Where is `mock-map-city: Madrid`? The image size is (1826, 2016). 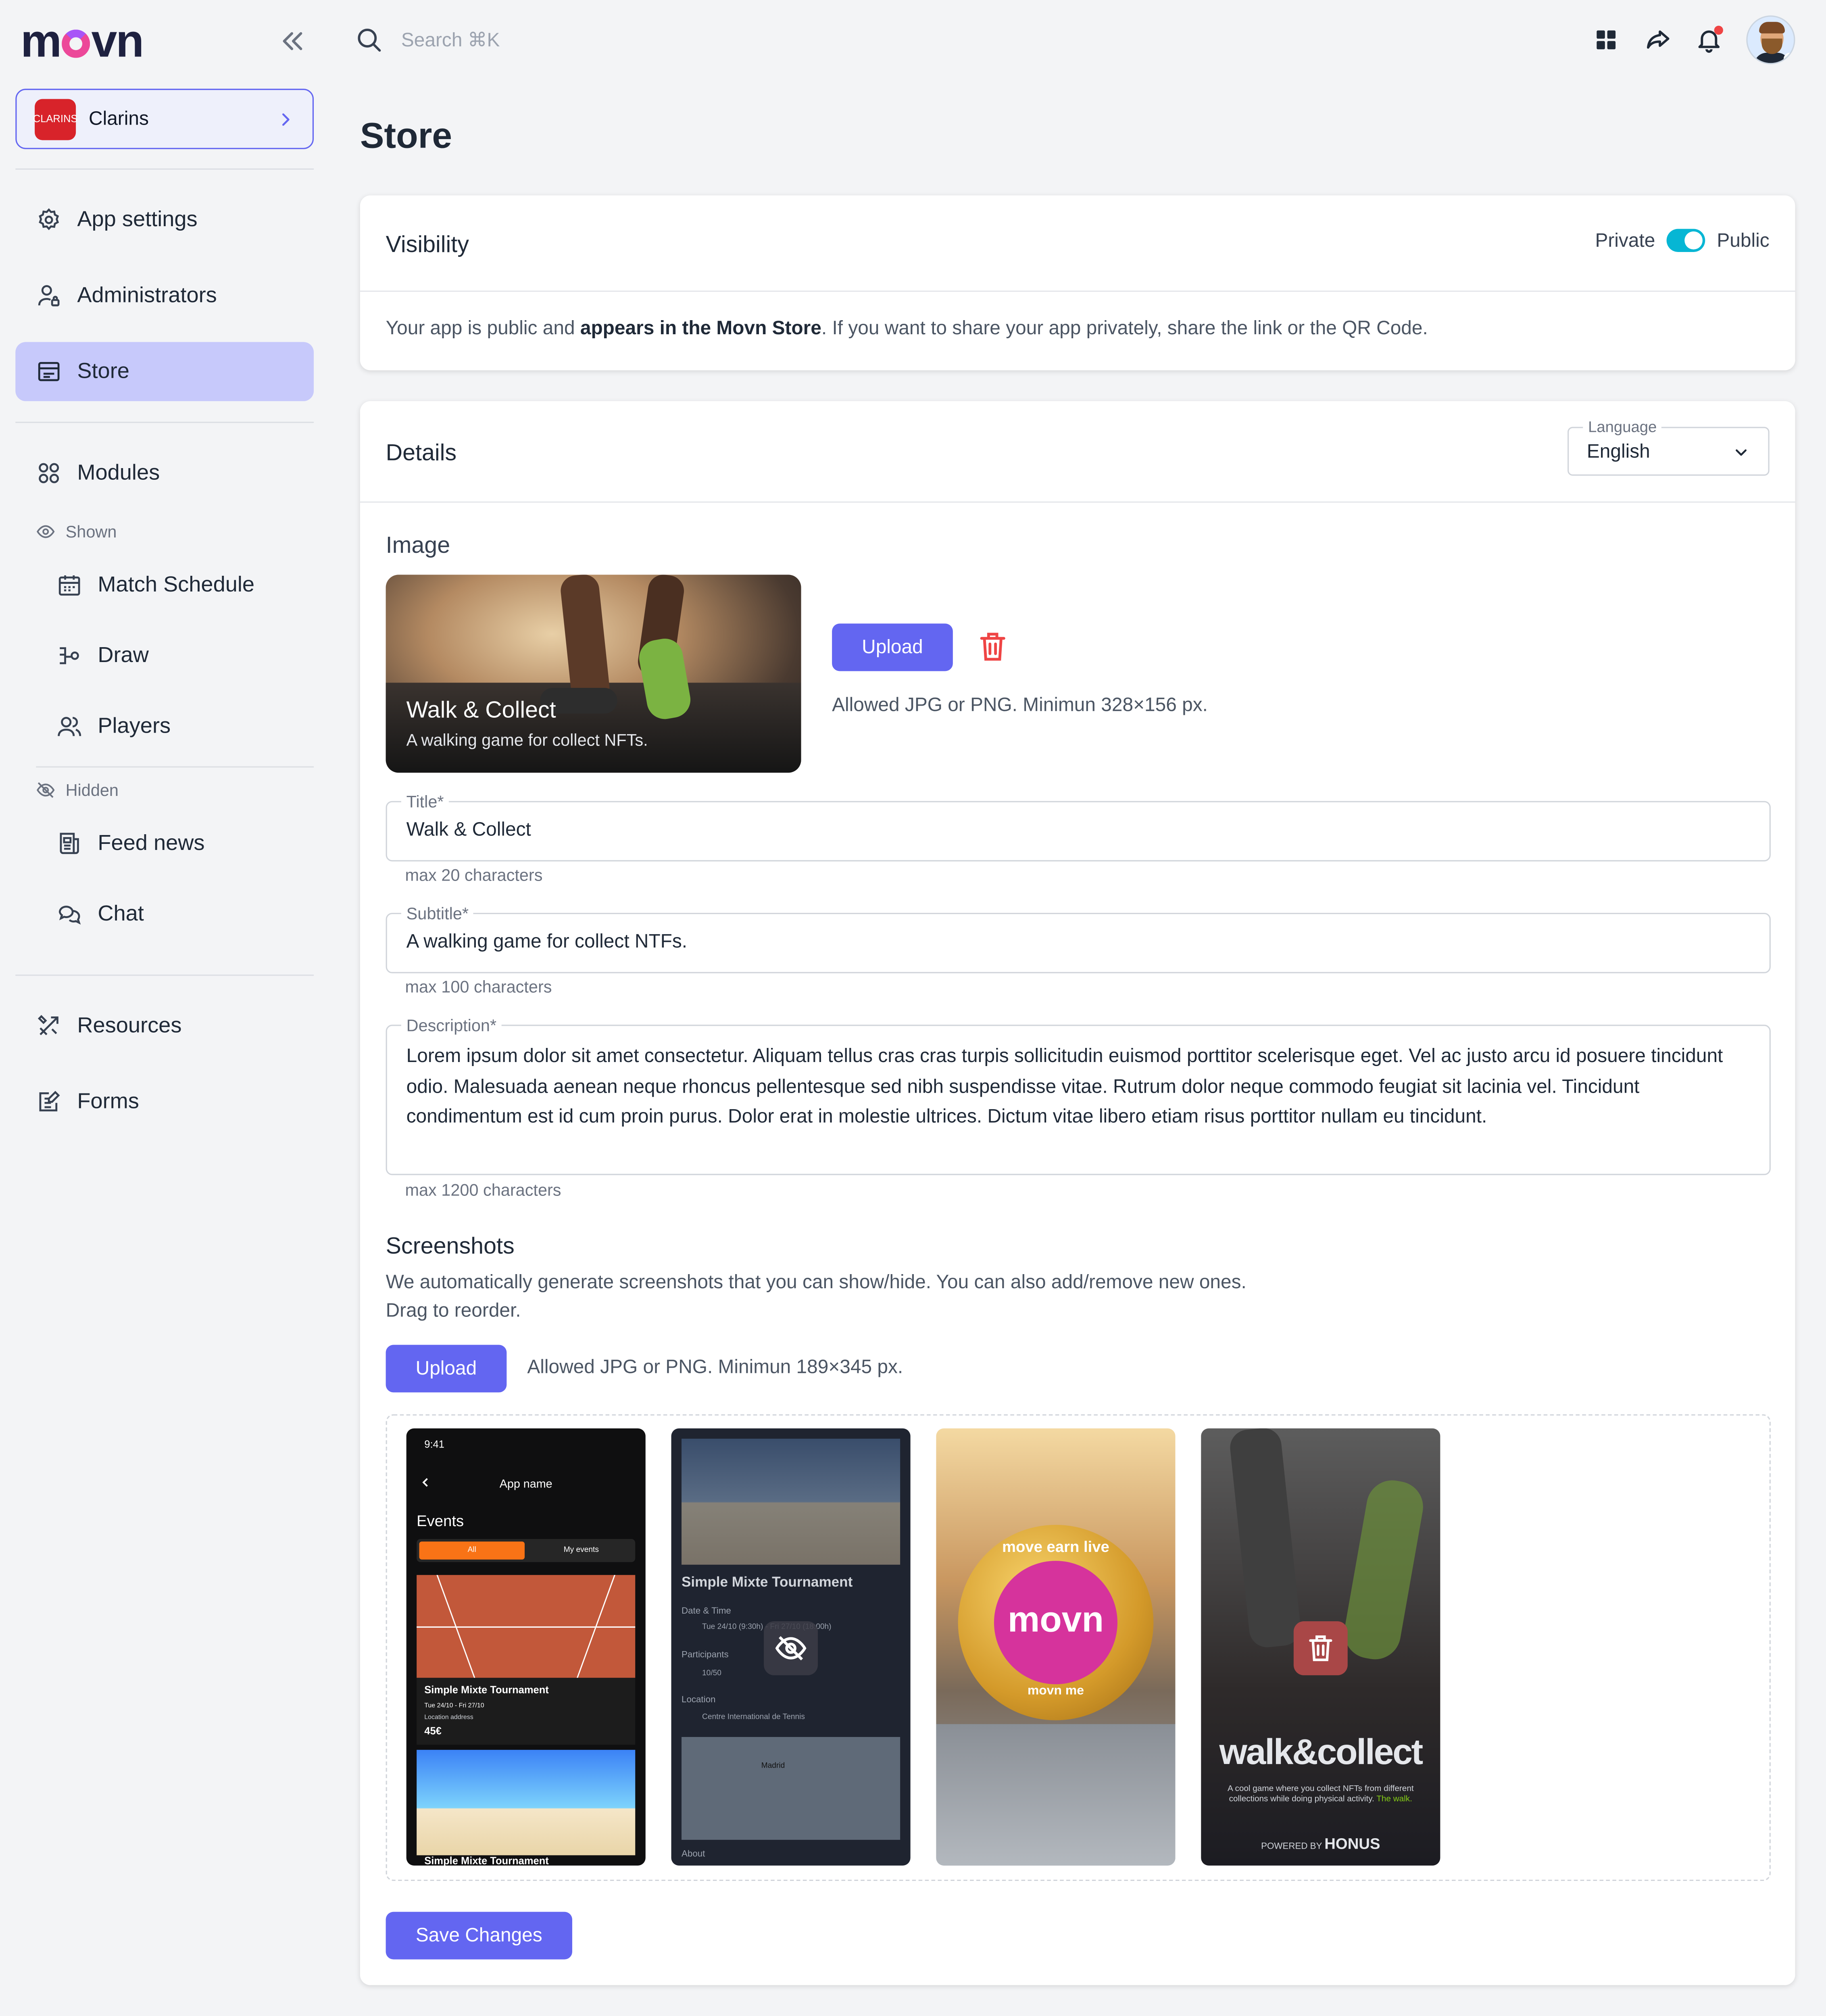 mock-map-city: Madrid is located at coordinates (773, 1766).